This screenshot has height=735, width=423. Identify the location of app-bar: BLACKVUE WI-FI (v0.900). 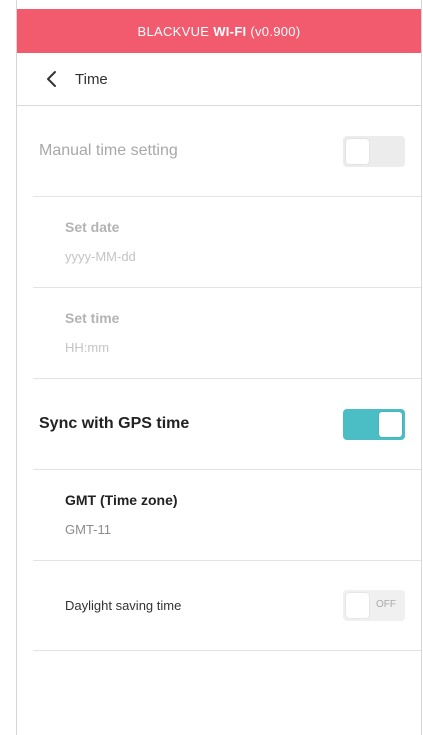
(219, 31).